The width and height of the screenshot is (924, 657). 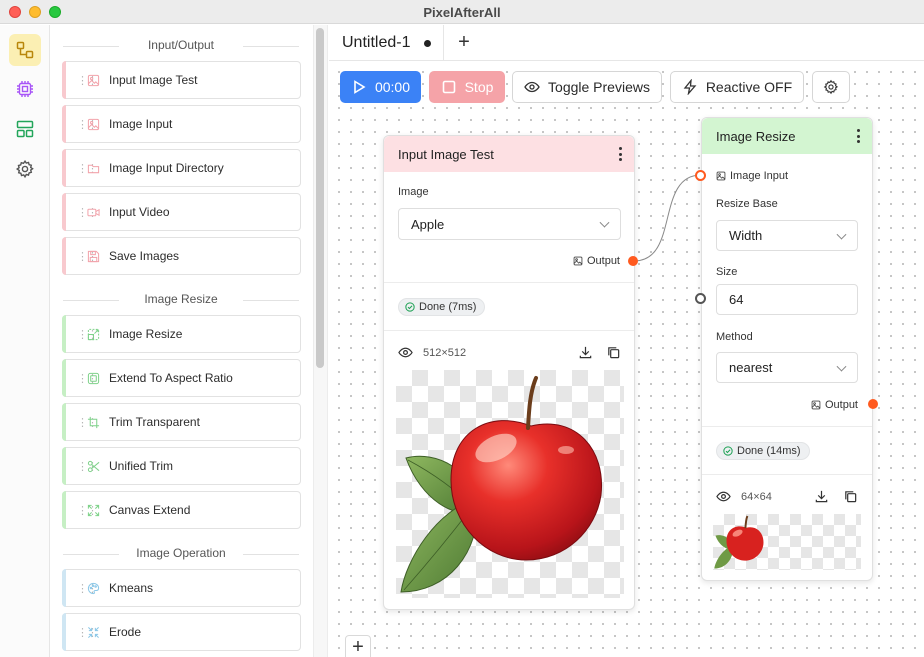 I want to click on status-badge: Done (7ms), so click(x=442, y=307).